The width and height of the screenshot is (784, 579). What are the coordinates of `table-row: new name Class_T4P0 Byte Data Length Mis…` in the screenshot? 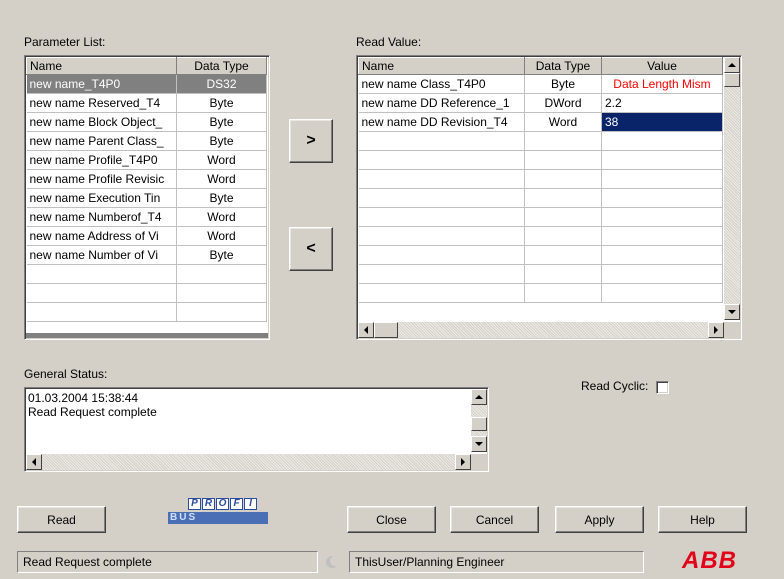 It's located at (540, 84).